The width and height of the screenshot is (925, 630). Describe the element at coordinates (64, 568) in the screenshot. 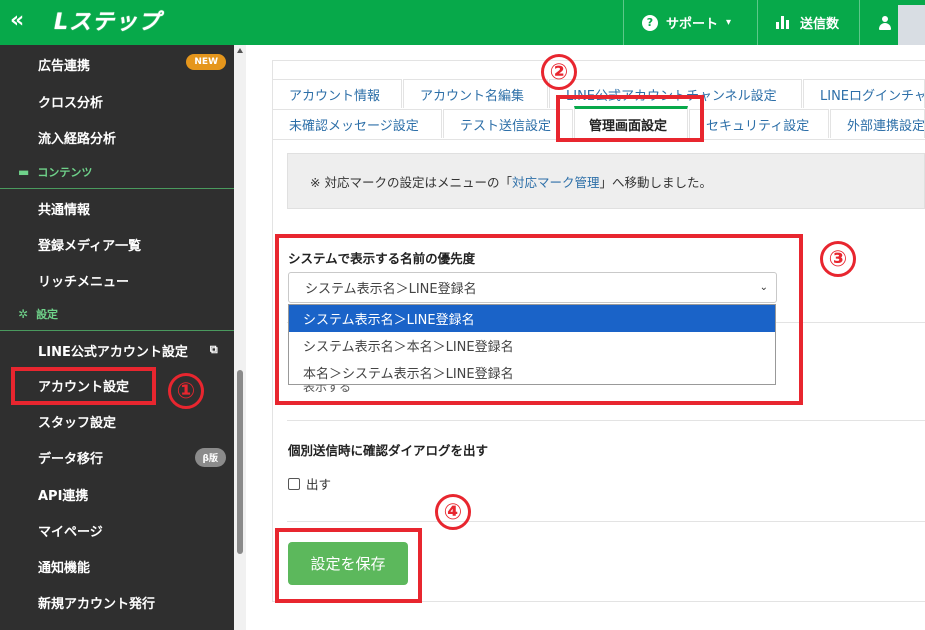

I see `sidebar-item-label: 通知機能` at that location.